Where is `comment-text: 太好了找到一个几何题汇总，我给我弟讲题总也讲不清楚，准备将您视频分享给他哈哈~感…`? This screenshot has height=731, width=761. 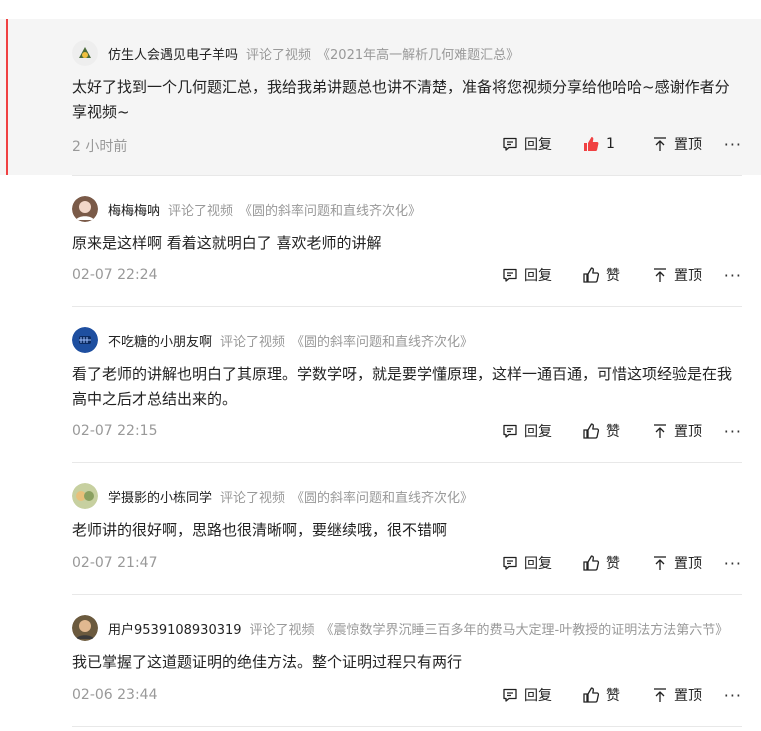 comment-text: 太好了找到一个几何题汇总，我给我弟讲题总也讲不清楚，准备将您视频分享给他哈哈~感… is located at coordinates (401, 99).